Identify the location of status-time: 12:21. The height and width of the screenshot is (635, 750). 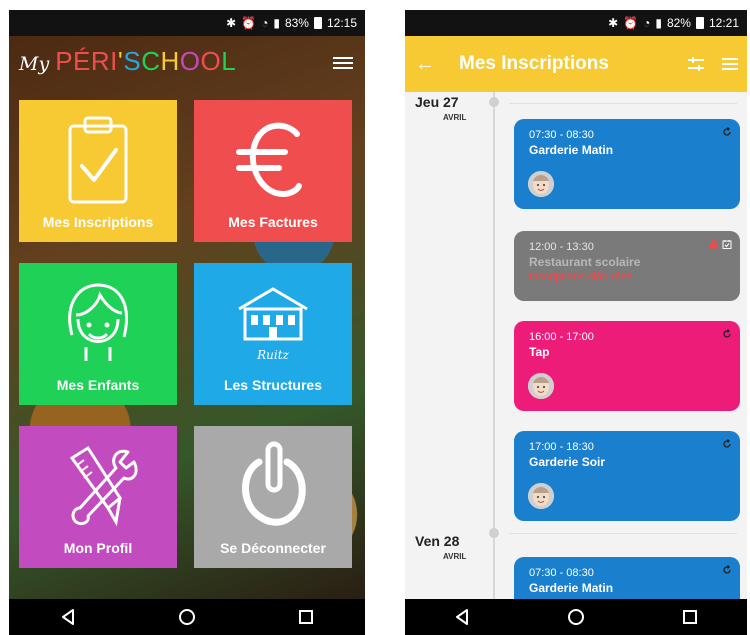
(723, 23).